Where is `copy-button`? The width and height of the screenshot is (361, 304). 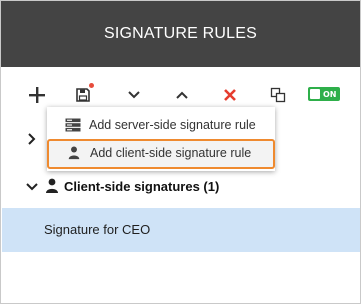 copy-button is located at coordinates (278, 95).